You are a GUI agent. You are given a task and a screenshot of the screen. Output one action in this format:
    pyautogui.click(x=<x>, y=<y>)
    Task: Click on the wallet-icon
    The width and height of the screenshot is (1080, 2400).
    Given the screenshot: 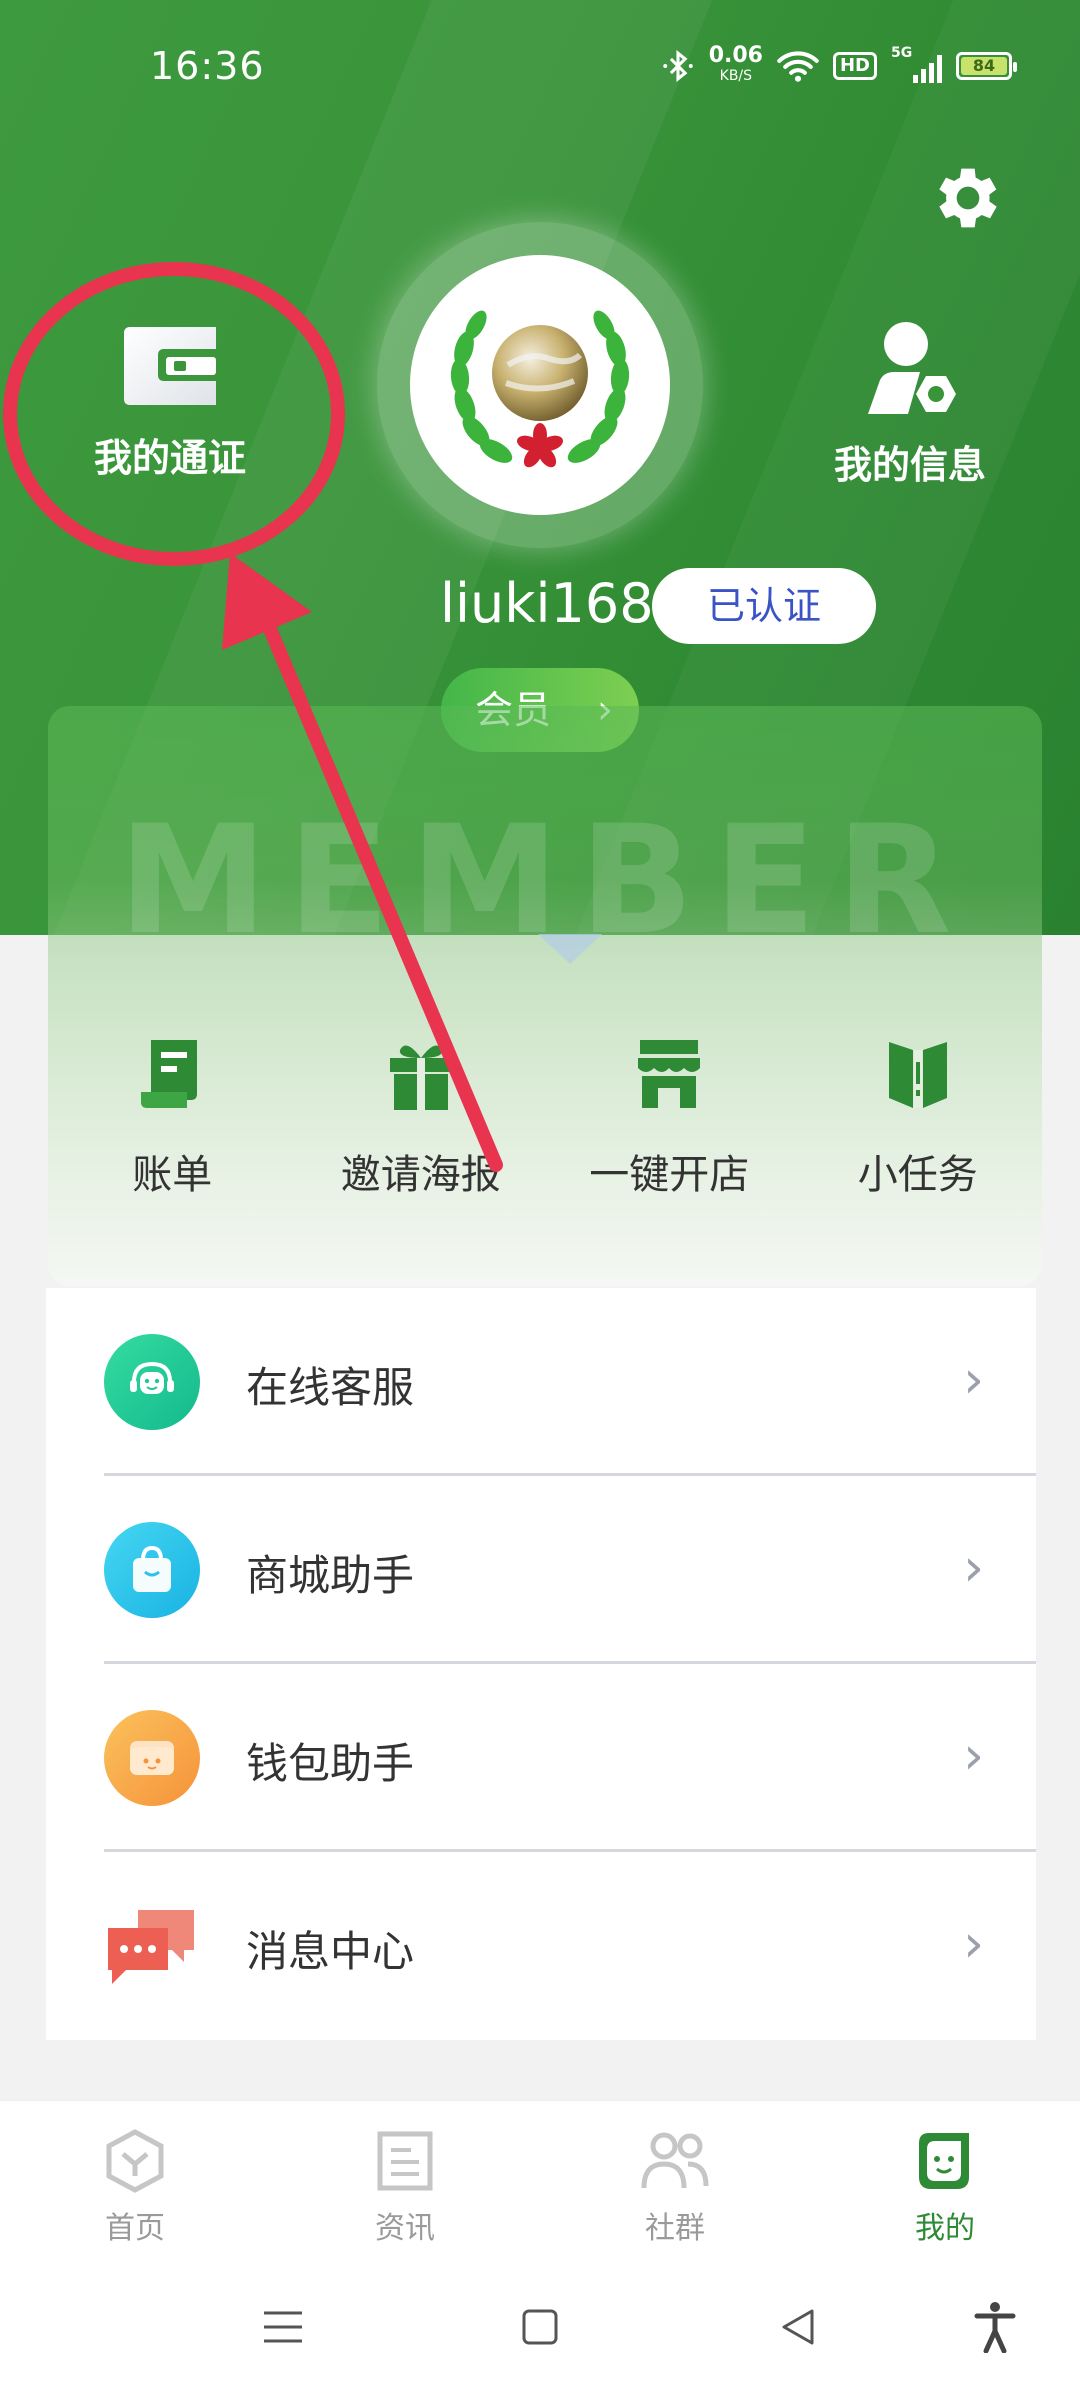 What is the action you would take?
    pyautogui.click(x=152, y=1758)
    